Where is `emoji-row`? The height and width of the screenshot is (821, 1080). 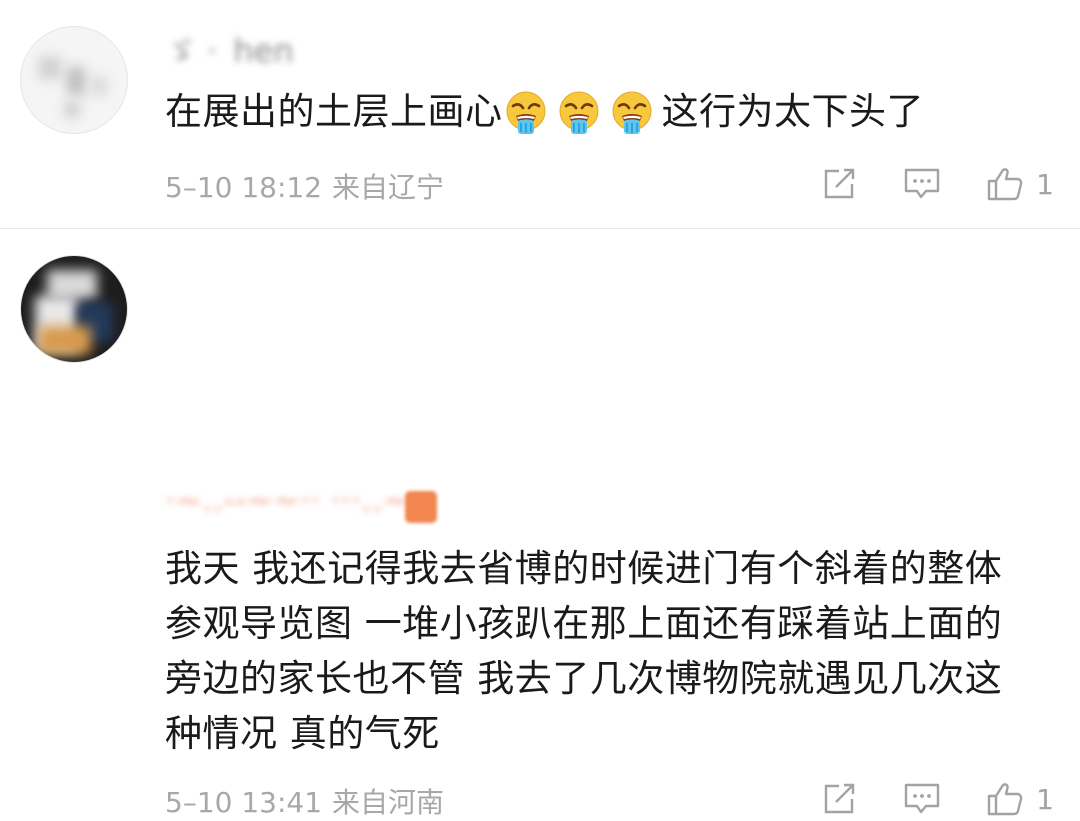
emoji-row is located at coordinates (582, 111).